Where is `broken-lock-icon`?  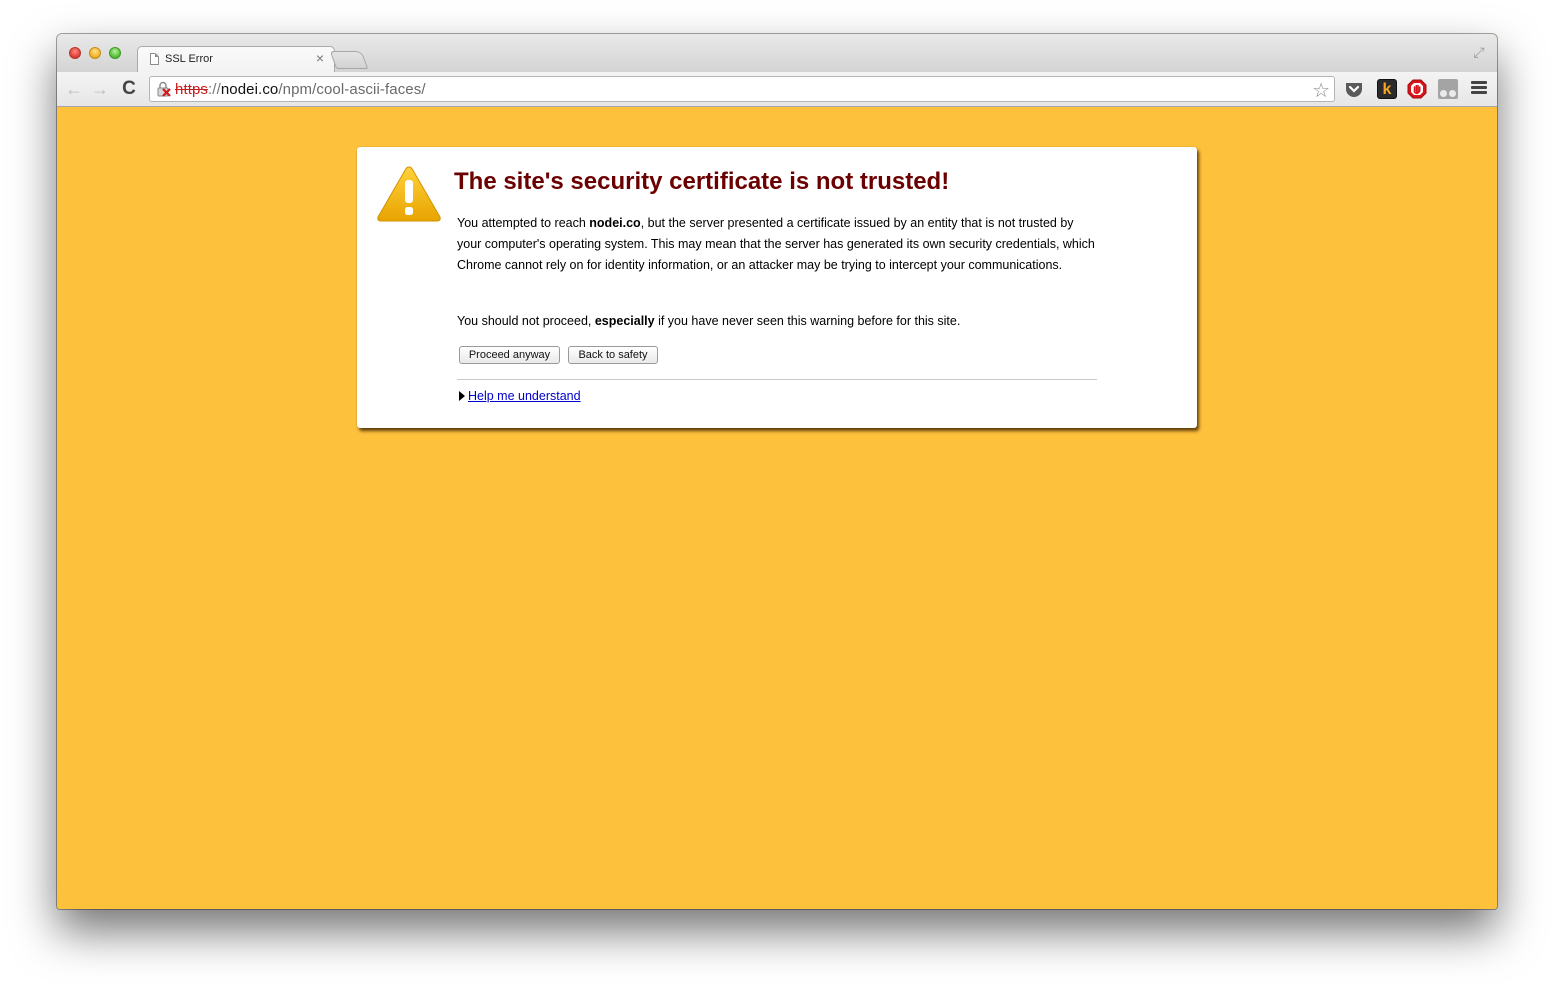 broken-lock-icon is located at coordinates (164, 89).